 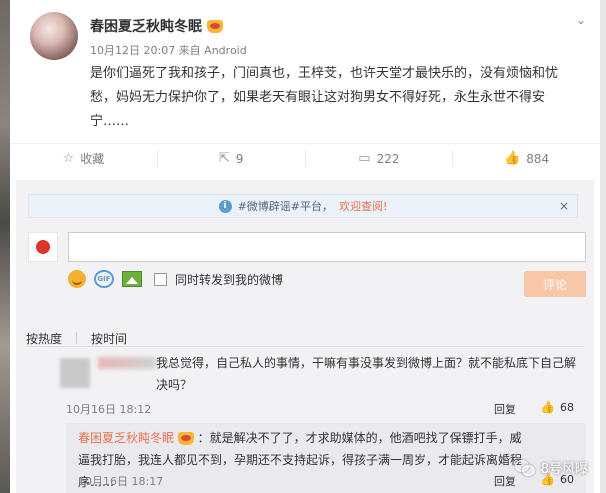 What do you see at coordinates (524, 467) in the screenshot?
I see `wechat-icon` at bounding box center [524, 467].